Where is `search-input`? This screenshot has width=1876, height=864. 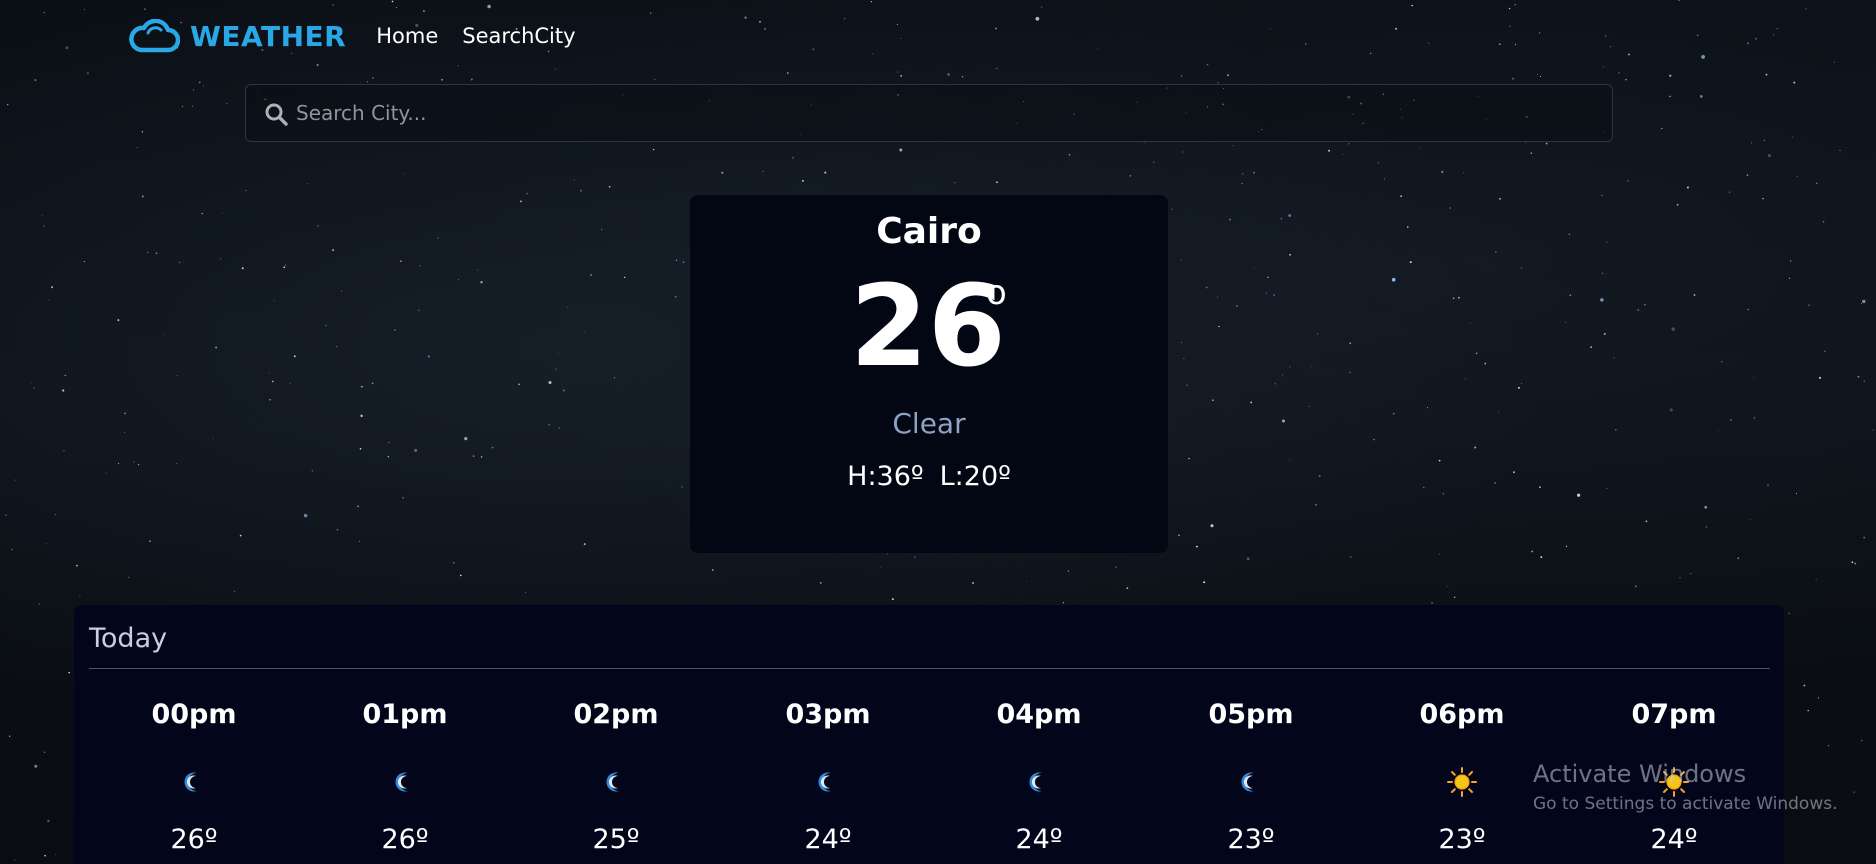 search-input is located at coordinates (946, 113).